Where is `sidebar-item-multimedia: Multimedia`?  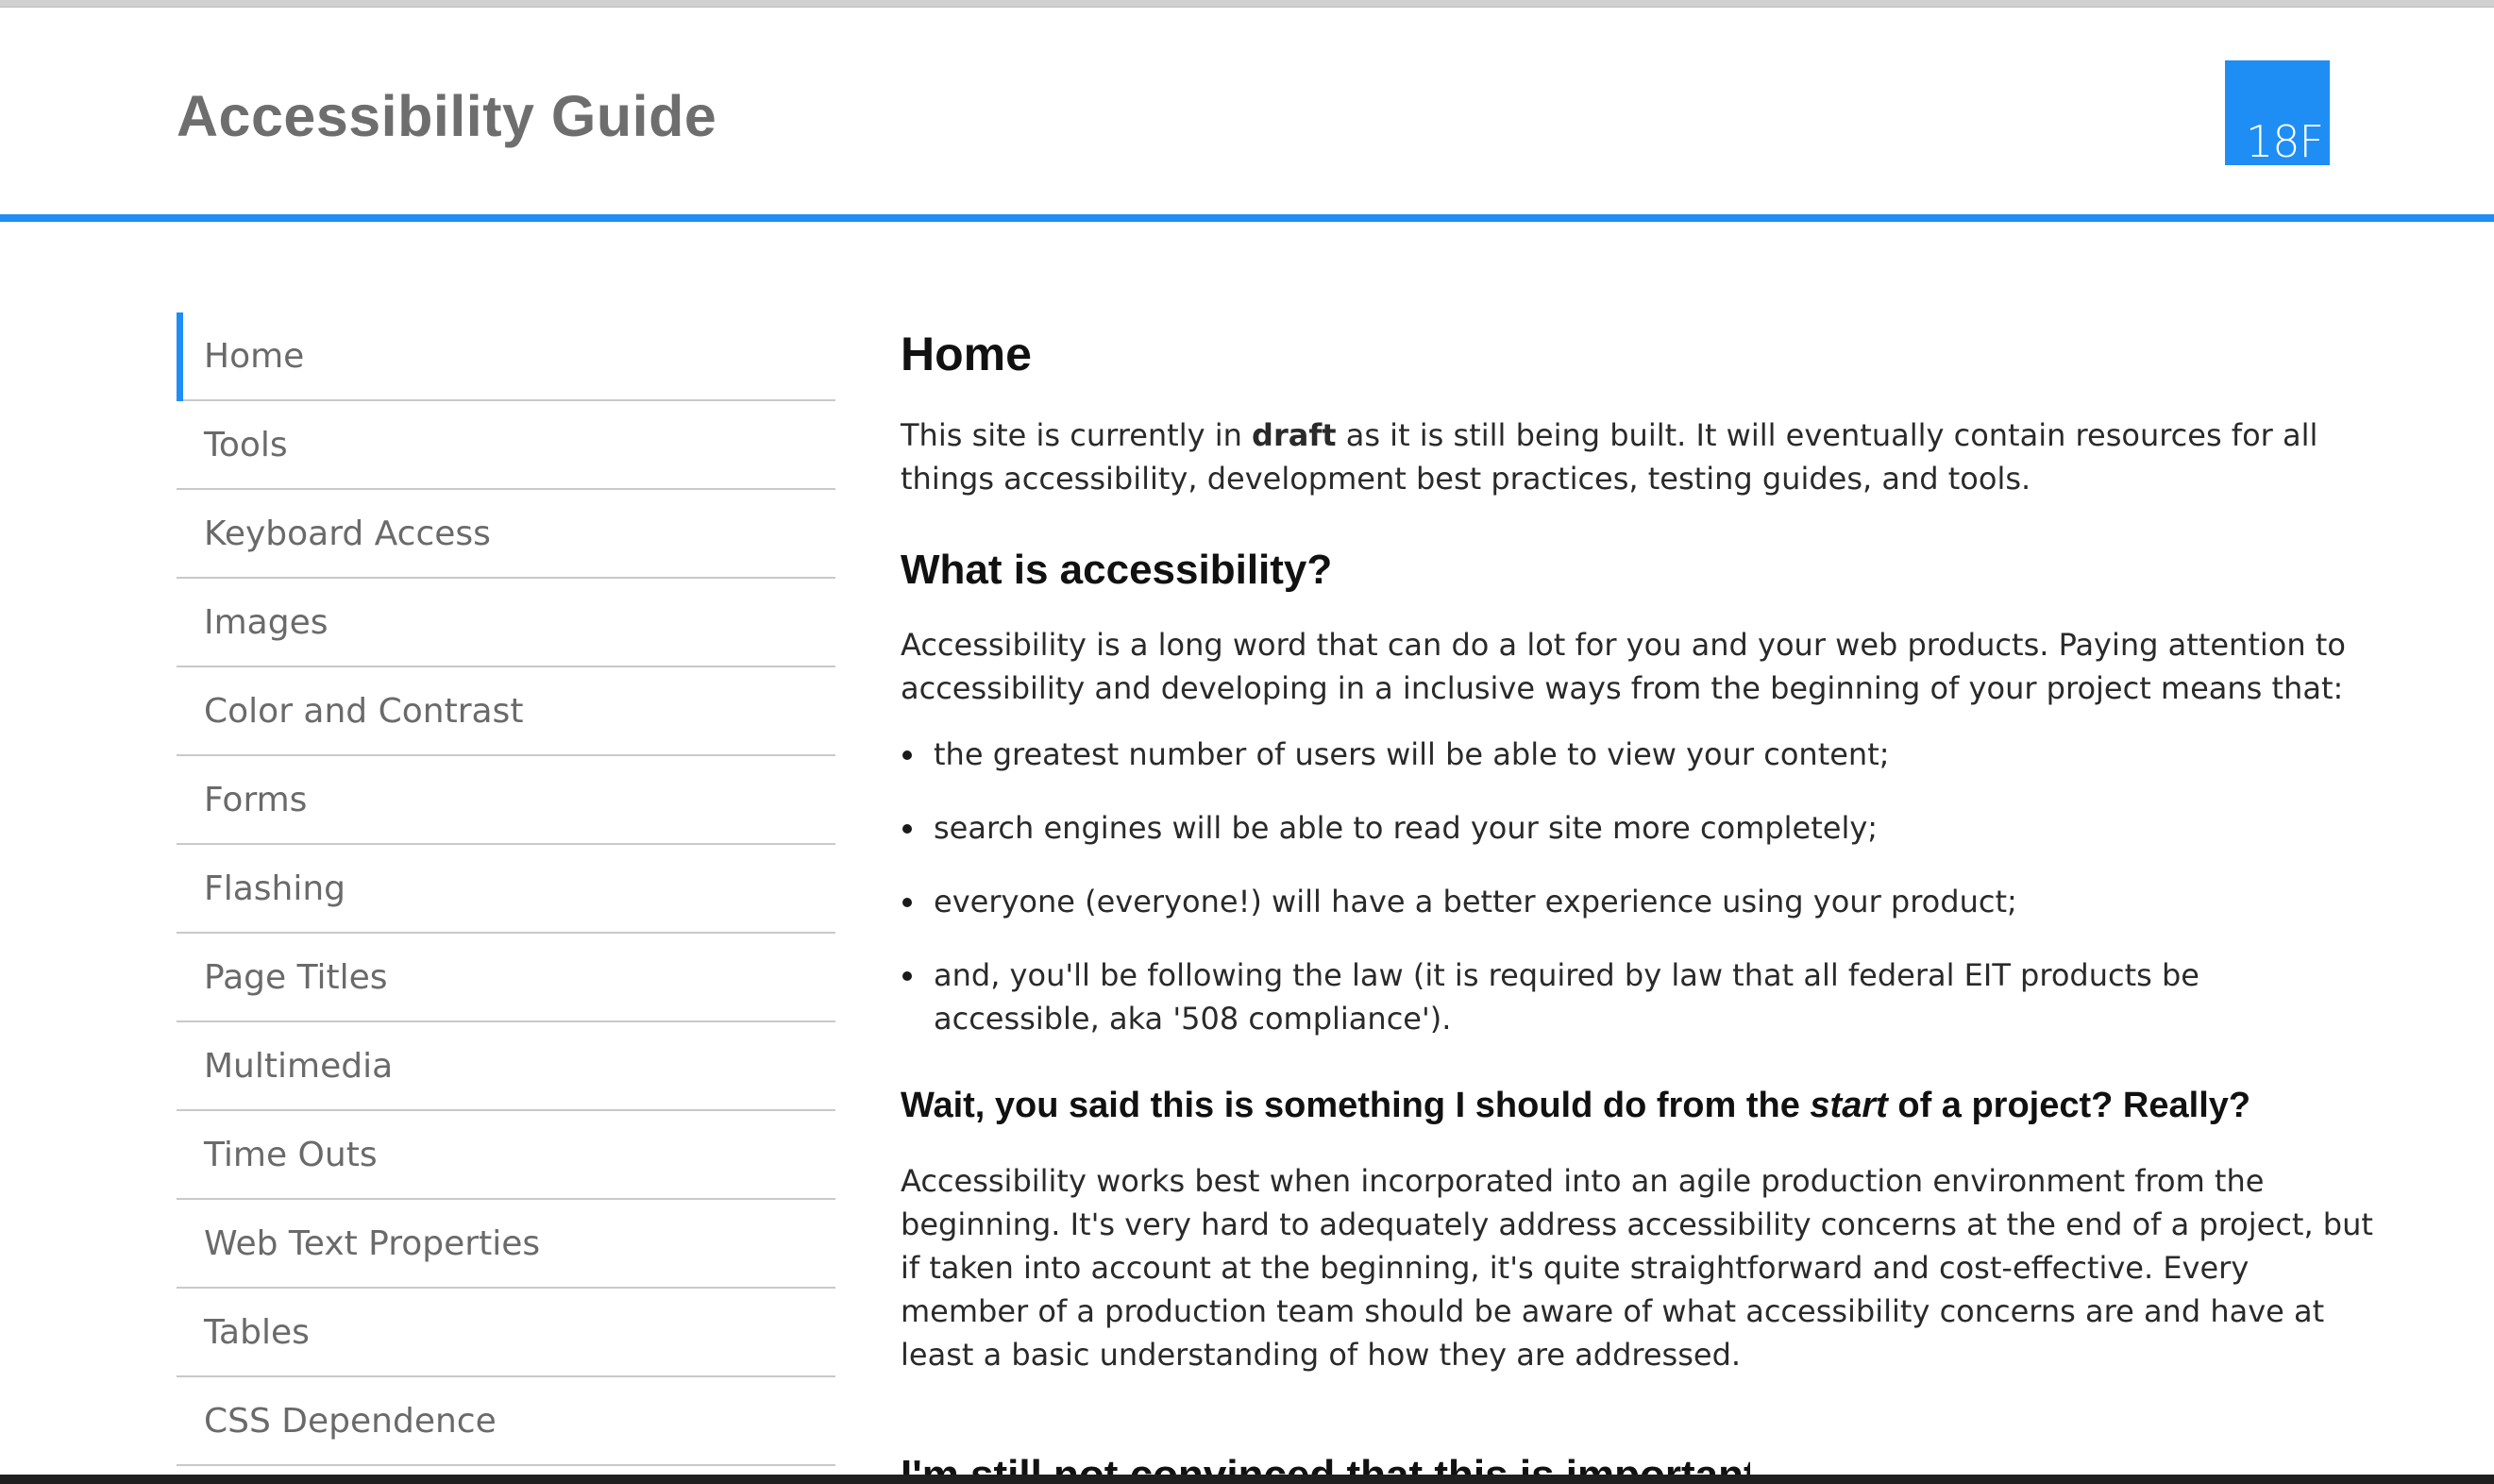
sidebar-item-multimedia: Multimedia is located at coordinates (506, 1066).